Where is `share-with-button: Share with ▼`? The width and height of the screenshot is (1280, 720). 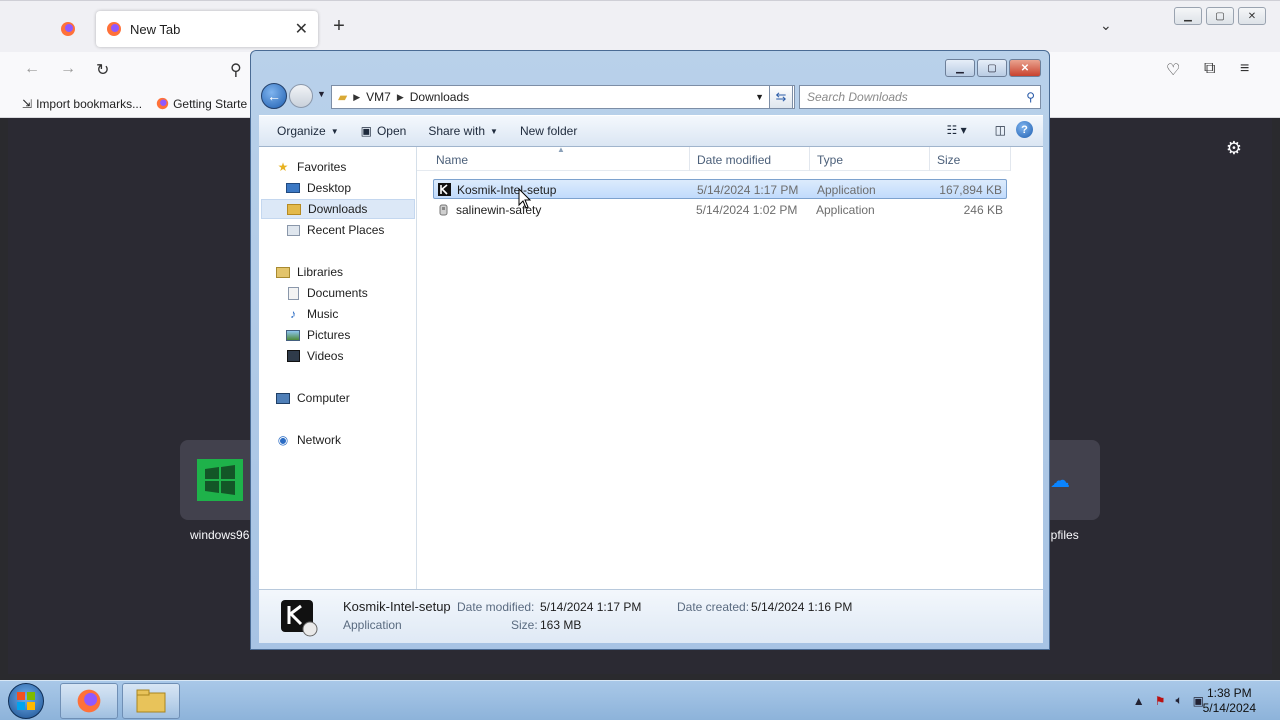 share-with-button: Share with ▼ is located at coordinates (463, 131).